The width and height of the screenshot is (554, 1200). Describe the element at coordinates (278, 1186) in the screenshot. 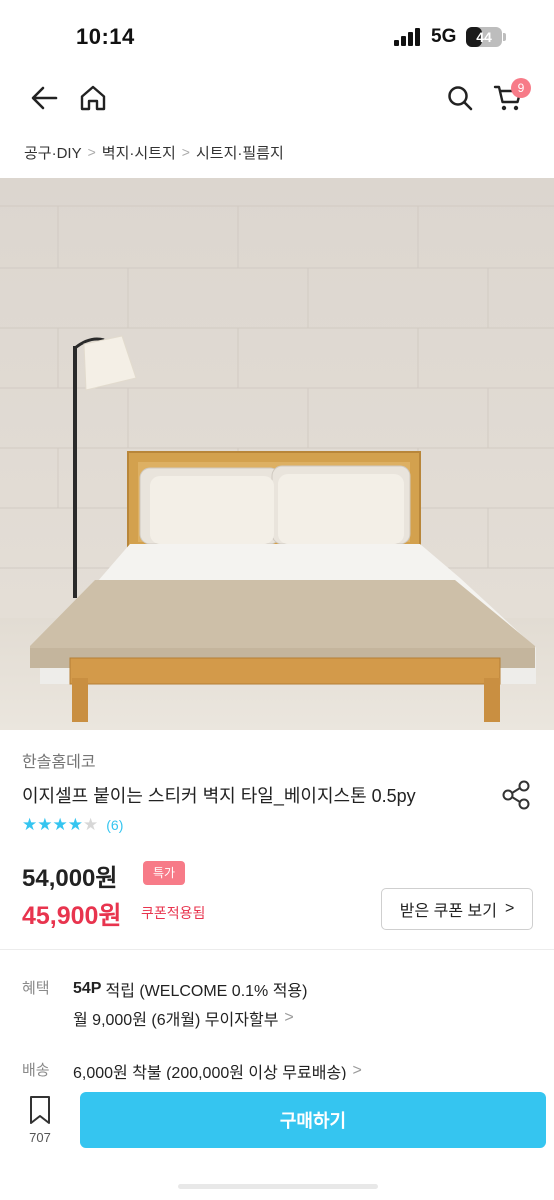

I see `home-indicator` at that location.